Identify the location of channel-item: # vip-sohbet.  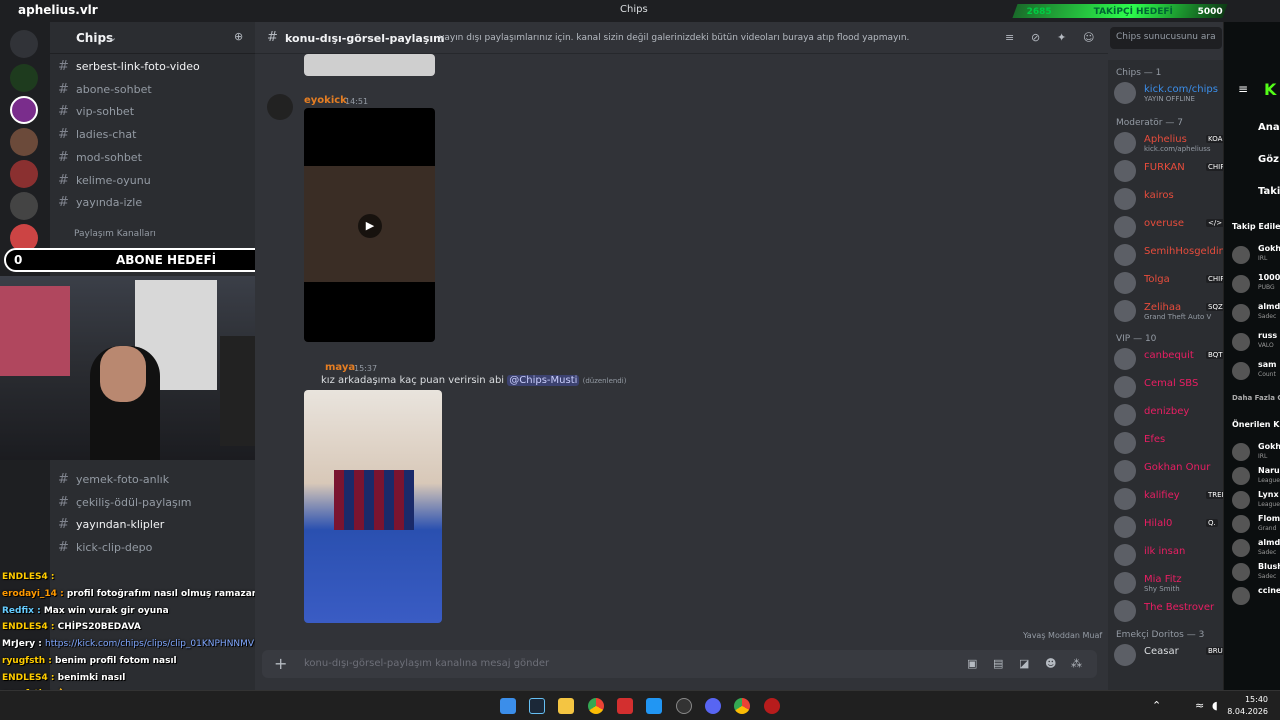
(153, 114).